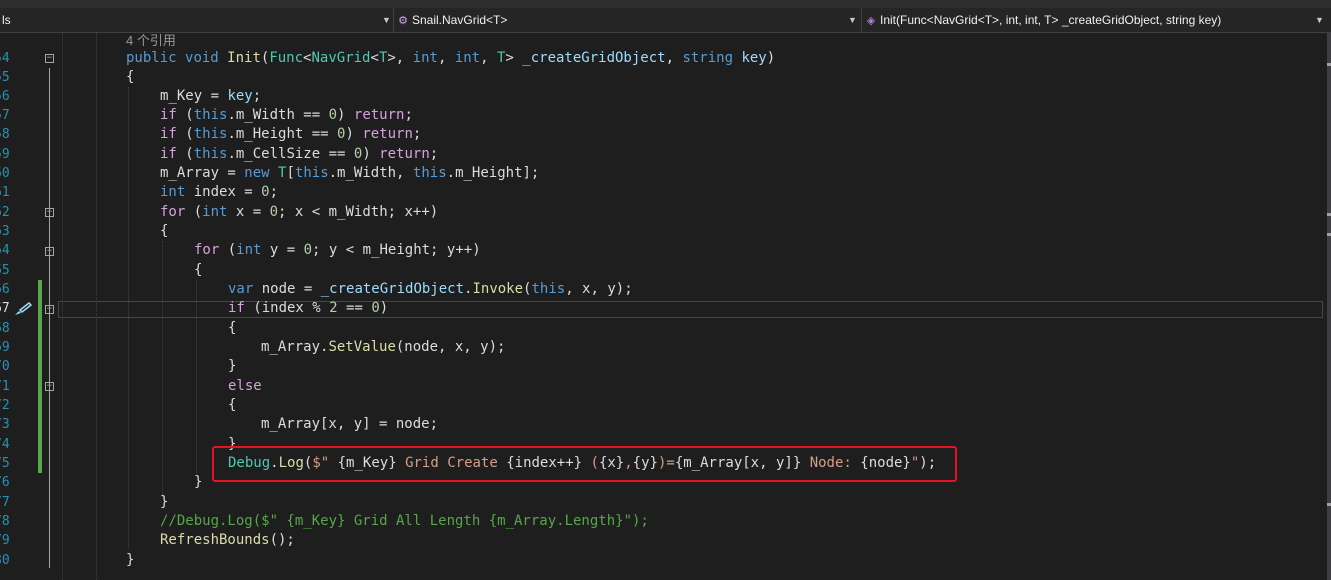  I want to click on line-number: 54, so click(5, 58).